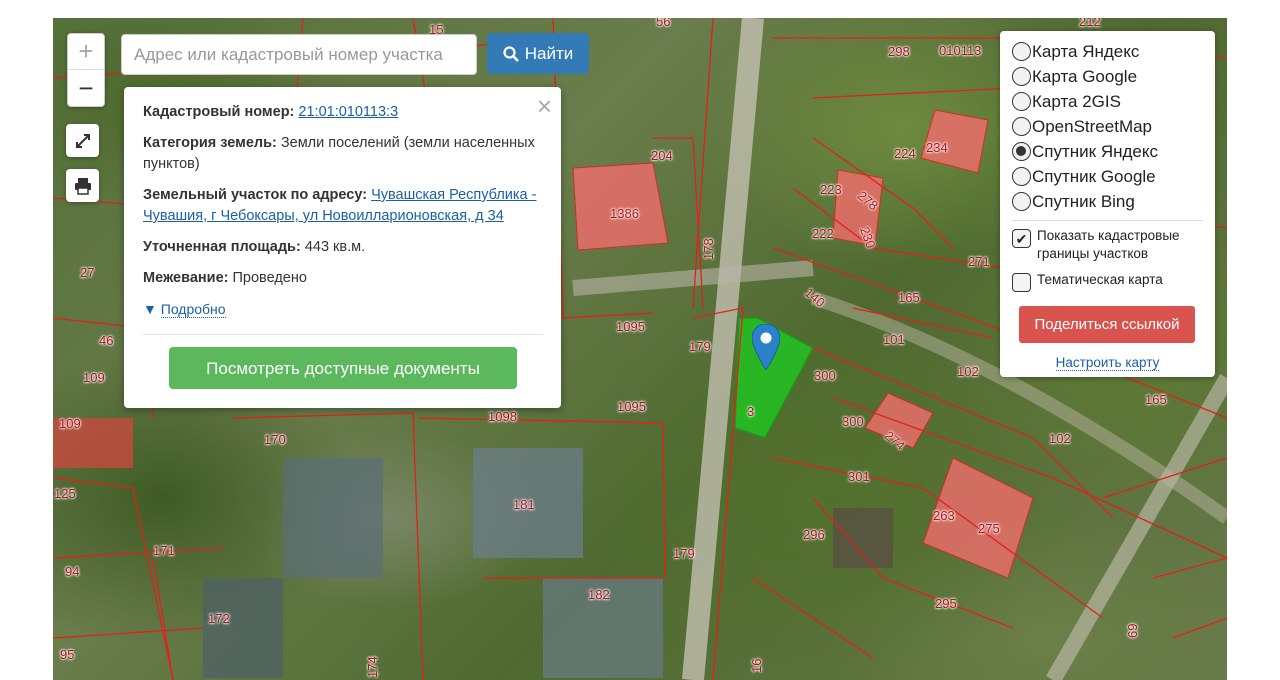 The width and height of the screenshot is (1280, 680). What do you see at coordinates (219, 112) in the screenshot?
I see `cadastral-number-label: Кадастровый номер:` at bounding box center [219, 112].